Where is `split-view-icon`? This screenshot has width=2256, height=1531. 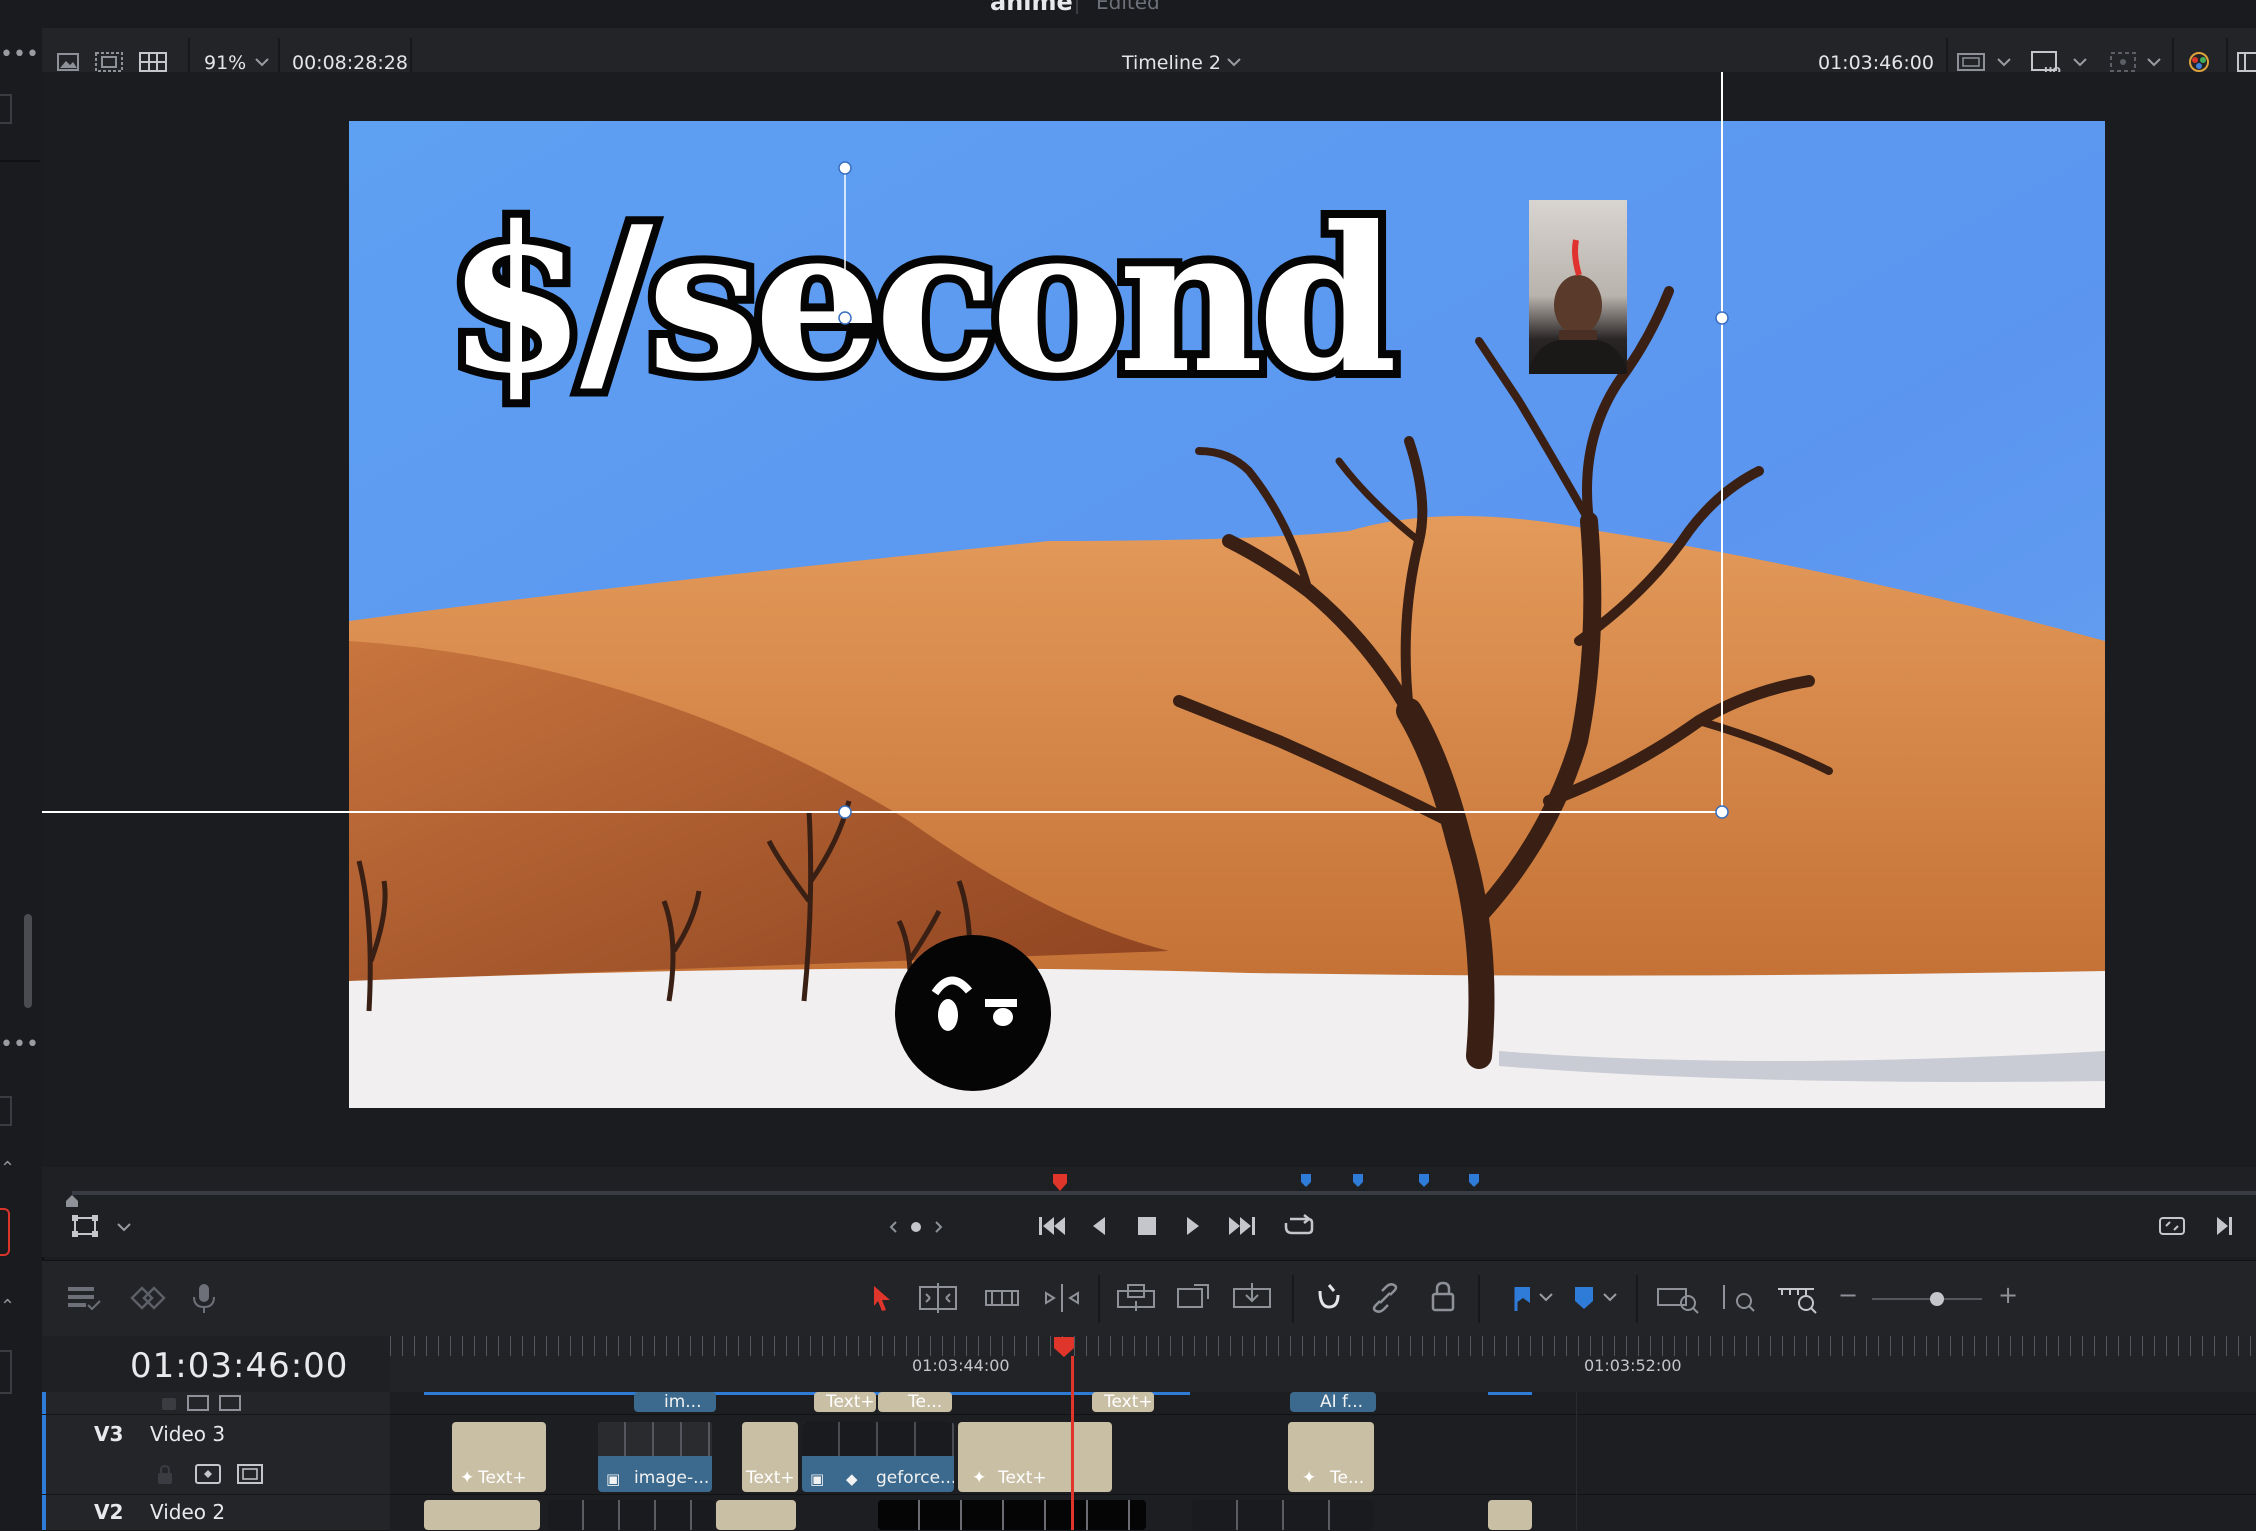 split-view-icon is located at coordinates (2246, 62).